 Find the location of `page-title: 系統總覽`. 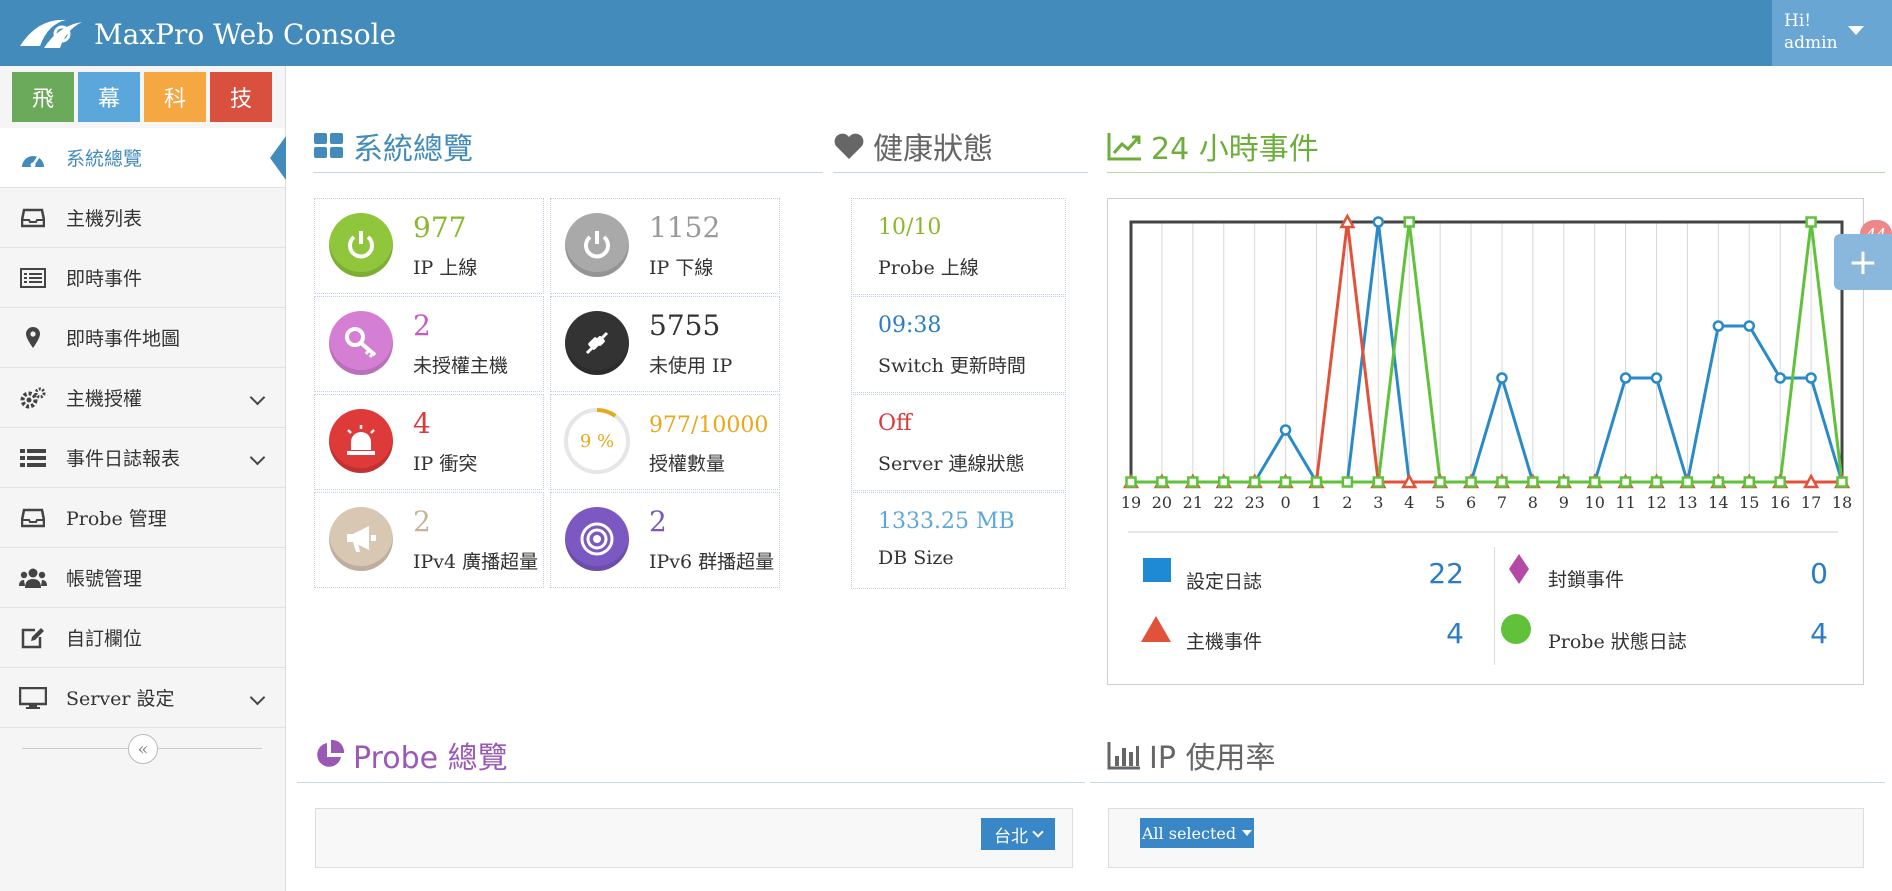

page-title: 系統總覽 is located at coordinates (413, 149).